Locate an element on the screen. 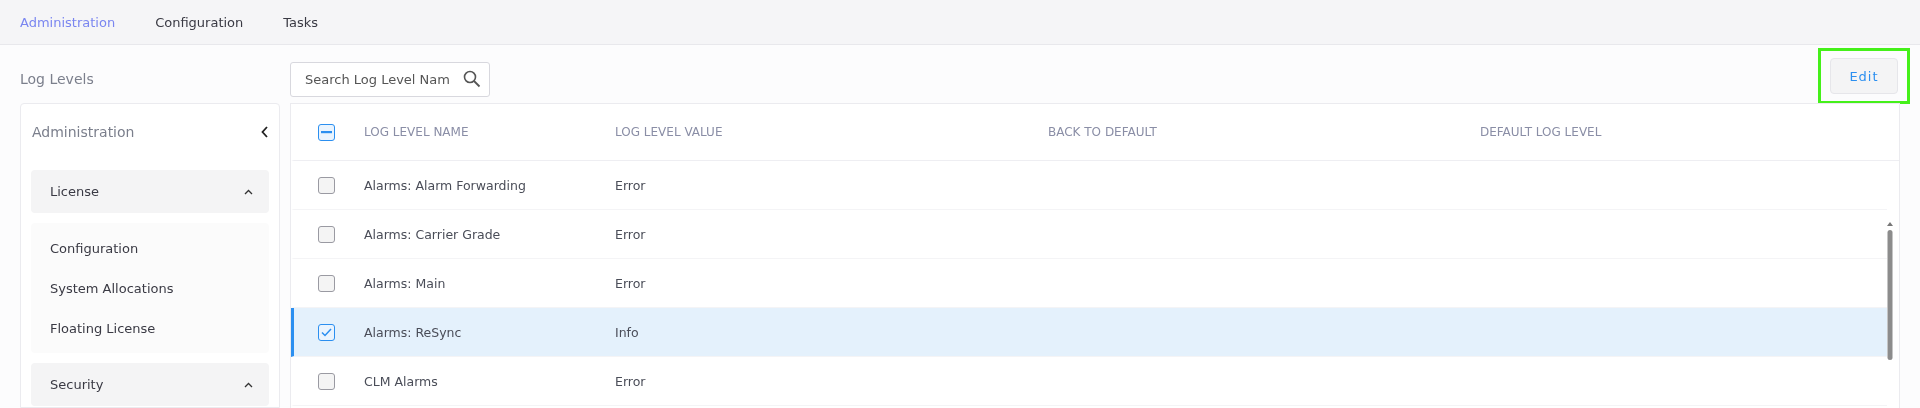  nav-tab: Configuration is located at coordinates (199, 22).